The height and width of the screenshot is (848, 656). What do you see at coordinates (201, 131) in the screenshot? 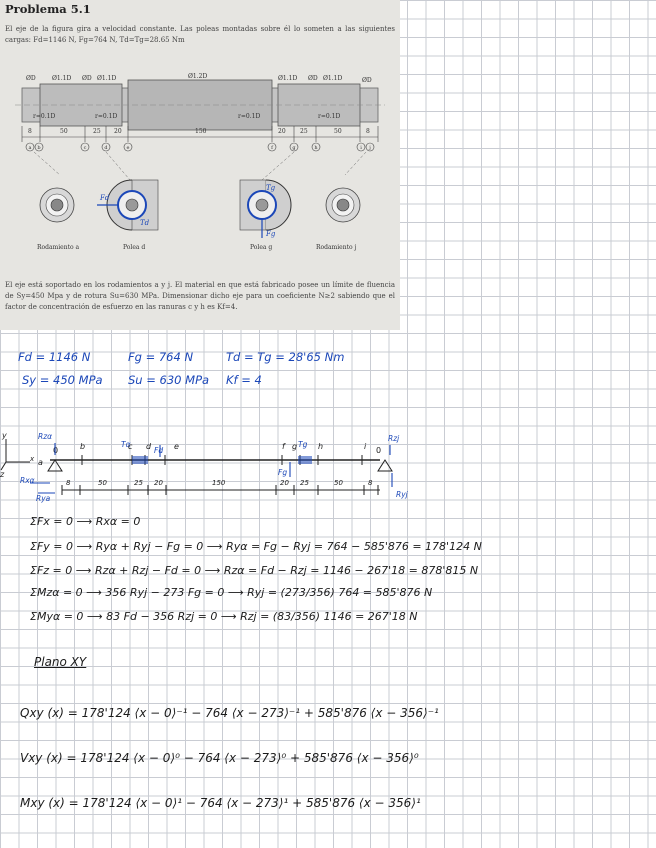
I see `length-label: 150` at bounding box center [201, 131].